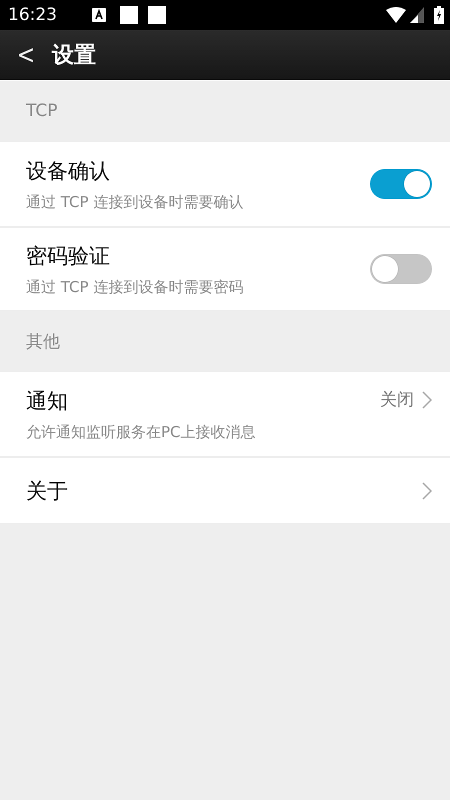 This screenshot has height=800, width=450. Describe the element at coordinates (33, 15) in the screenshot. I see `clock-time: 16:23` at that location.